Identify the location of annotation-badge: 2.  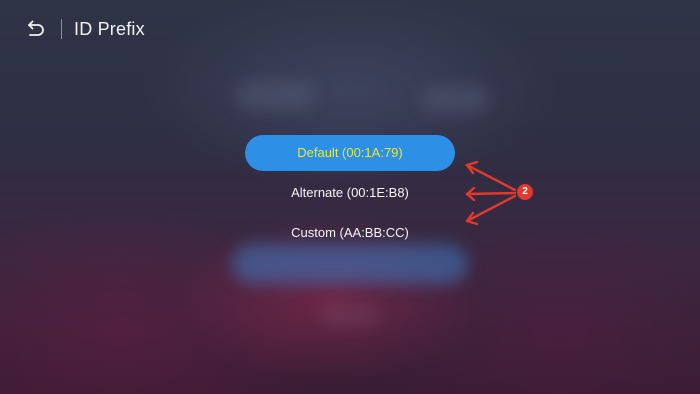
(525, 192).